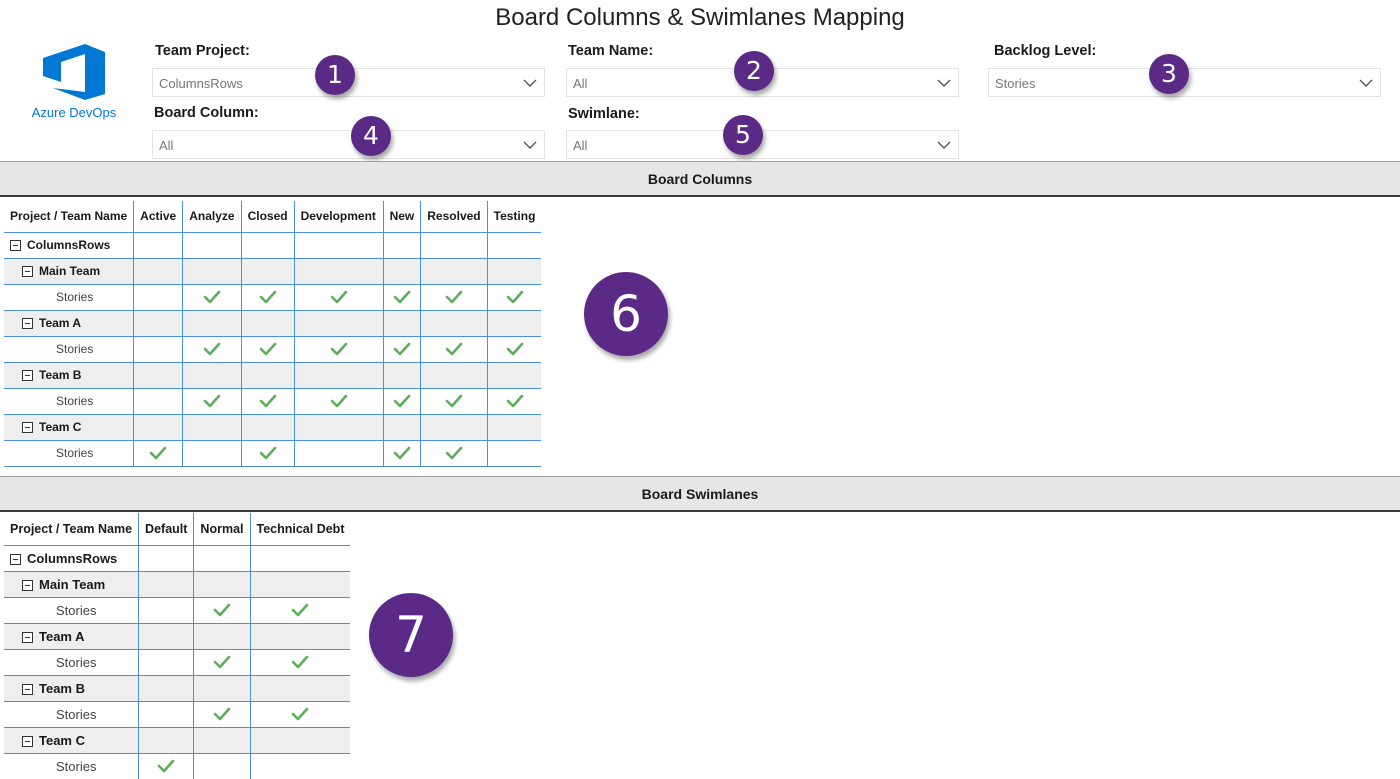 This screenshot has width=1400, height=779. What do you see at coordinates (177, 636) in the screenshot?
I see `table-row: Team A` at bounding box center [177, 636].